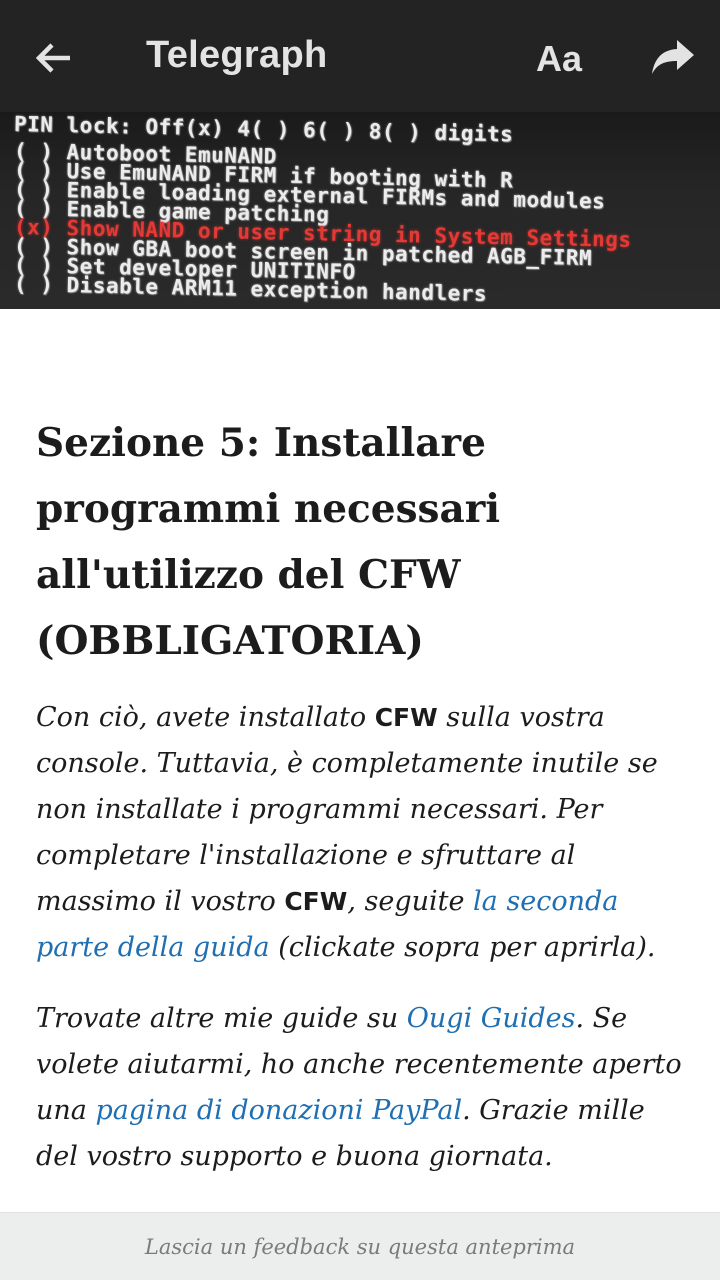  I want to click on feedback-label: Lascia un feedback su questa anteprima, so click(360, 1246).